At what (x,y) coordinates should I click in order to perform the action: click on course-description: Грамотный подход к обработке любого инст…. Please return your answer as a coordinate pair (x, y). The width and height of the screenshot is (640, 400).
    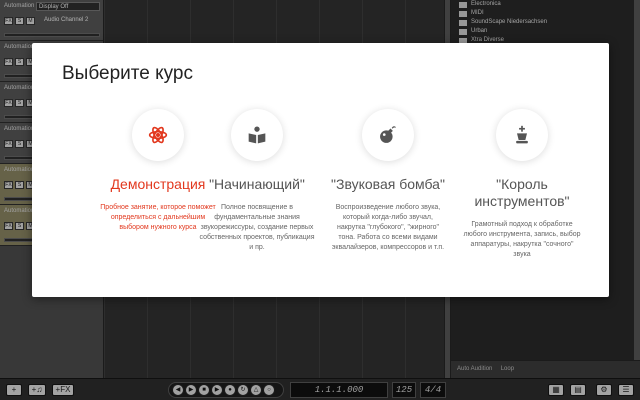
    Looking at the image, I should click on (522, 239).